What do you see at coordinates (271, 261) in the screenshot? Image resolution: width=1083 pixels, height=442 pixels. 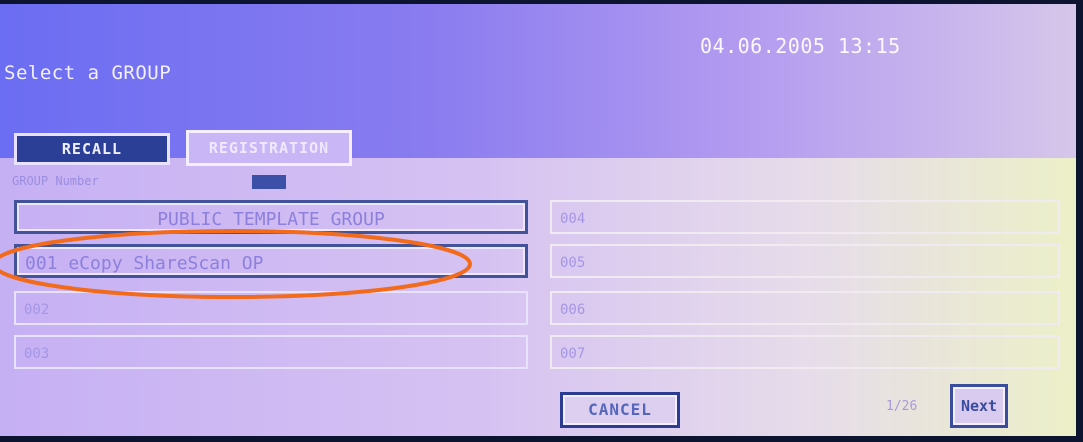 I see `group-button-001: 001 eCopy ShareScan OP` at bounding box center [271, 261].